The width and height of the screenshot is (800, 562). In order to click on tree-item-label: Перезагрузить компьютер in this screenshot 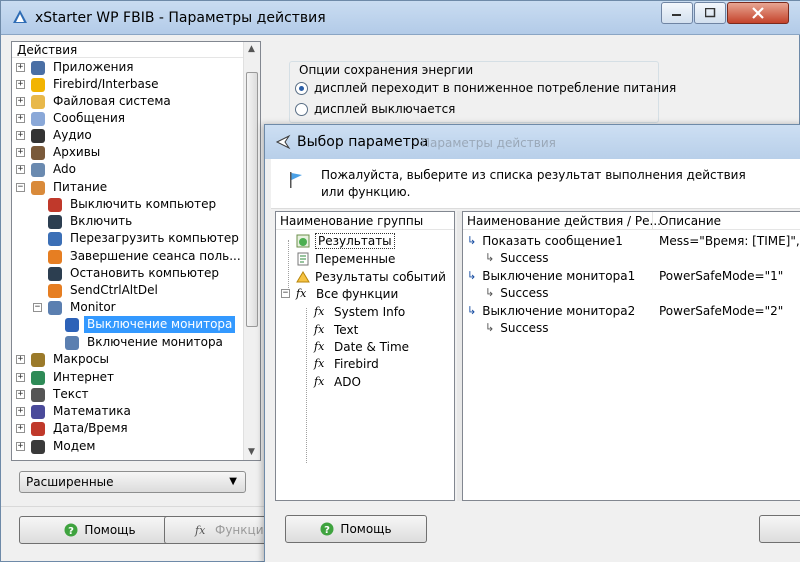, I will do `click(154, 238)`.